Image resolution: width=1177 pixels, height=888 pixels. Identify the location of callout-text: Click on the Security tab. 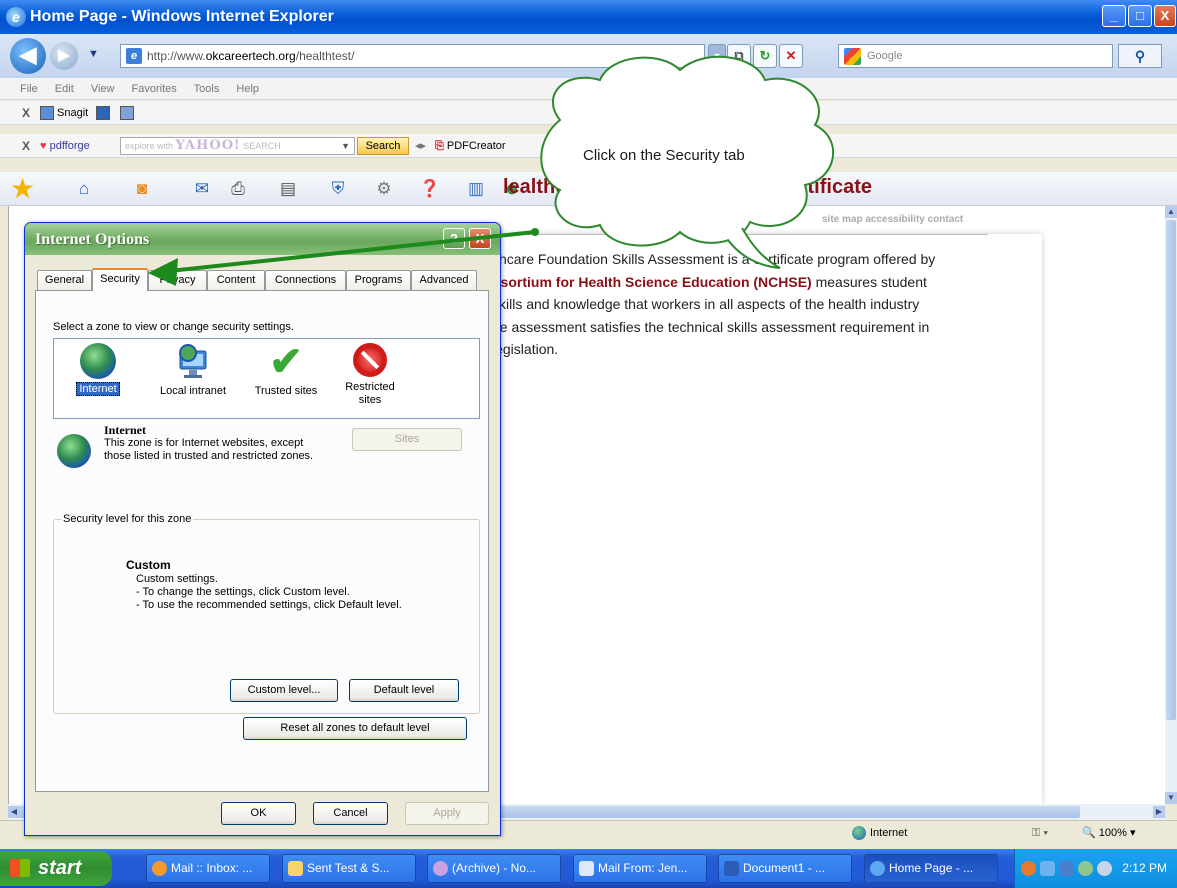
(664, 155).